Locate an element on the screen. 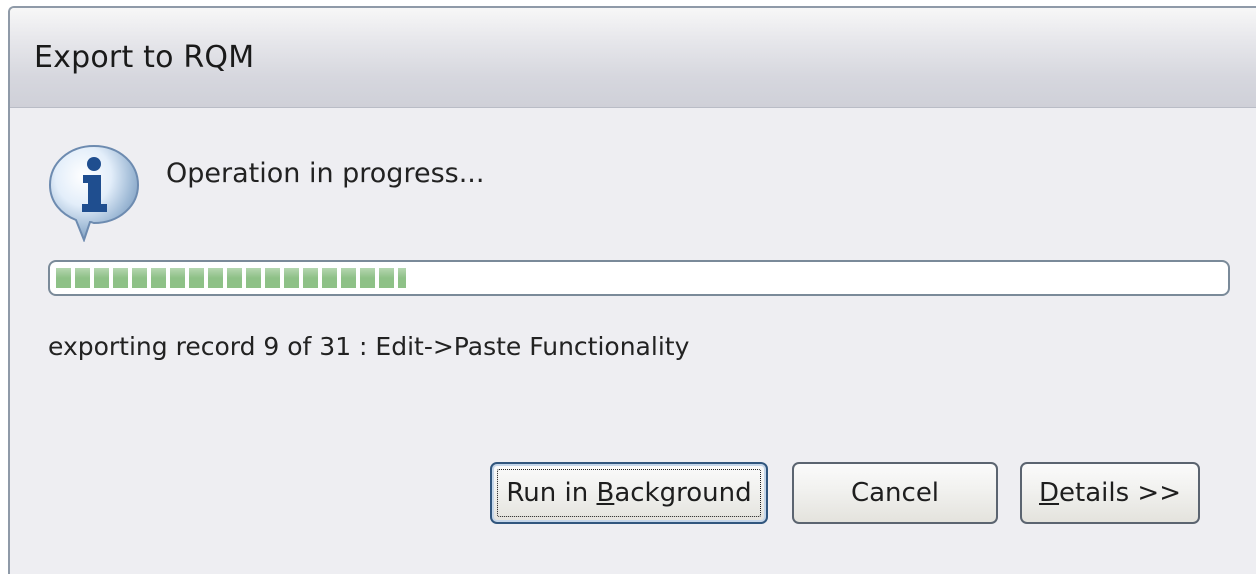 The height and width of the screenshot is (574, 1256). progress-fill is located at coordinates (231, 278).